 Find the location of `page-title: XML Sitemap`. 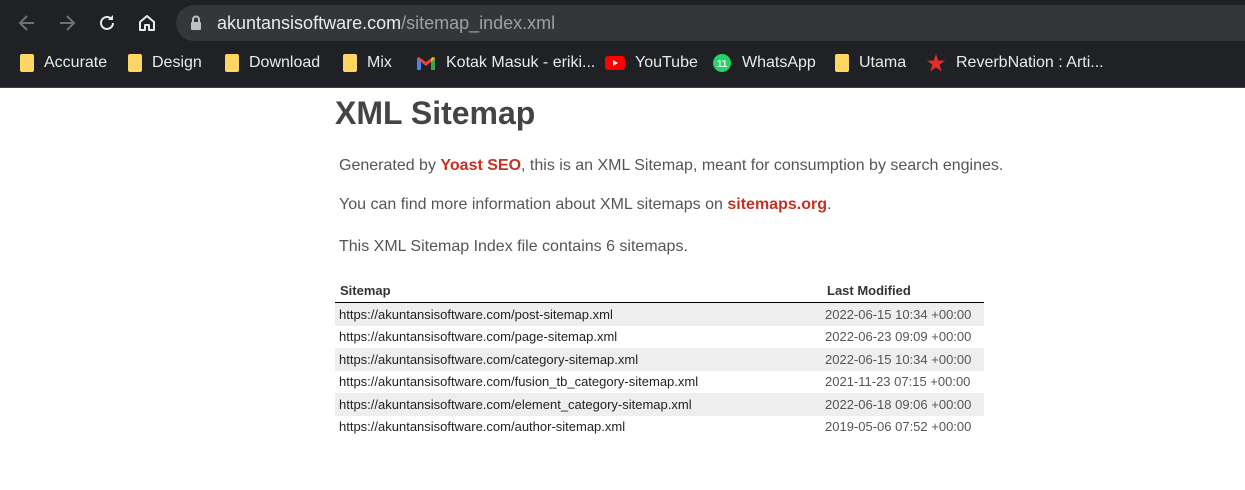

page-title: XML Sitemap is located at coordinates (435, 113).